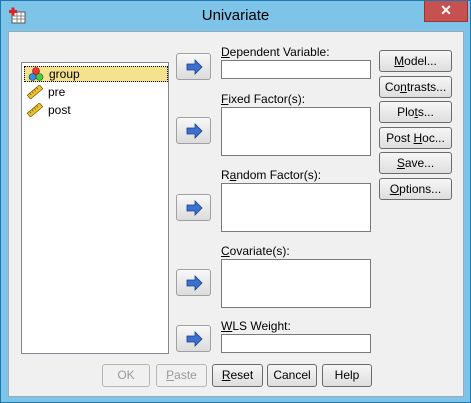 This screenshot has height=403, width=471. What do you see at coordinates (96, 110) in the screenshot?
I see `variable-item-post: post` at bounding box center [96, 110].